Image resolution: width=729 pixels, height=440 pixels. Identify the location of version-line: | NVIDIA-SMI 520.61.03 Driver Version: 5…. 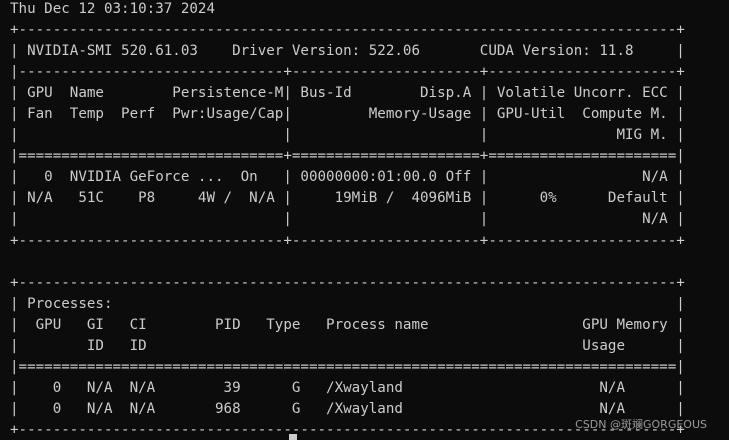
(347, 51).